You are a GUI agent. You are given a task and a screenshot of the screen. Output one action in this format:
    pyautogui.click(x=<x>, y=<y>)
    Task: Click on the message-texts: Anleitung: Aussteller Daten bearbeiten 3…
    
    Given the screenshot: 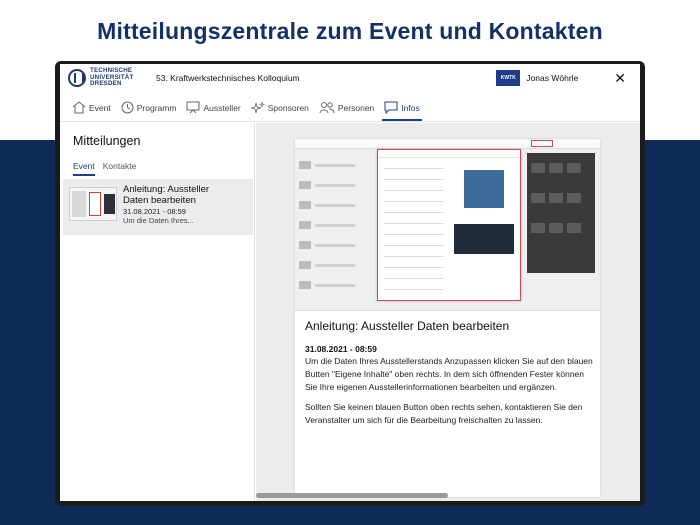 What is the action you would take?
    pyautogui.click(x=172, y=204)
    